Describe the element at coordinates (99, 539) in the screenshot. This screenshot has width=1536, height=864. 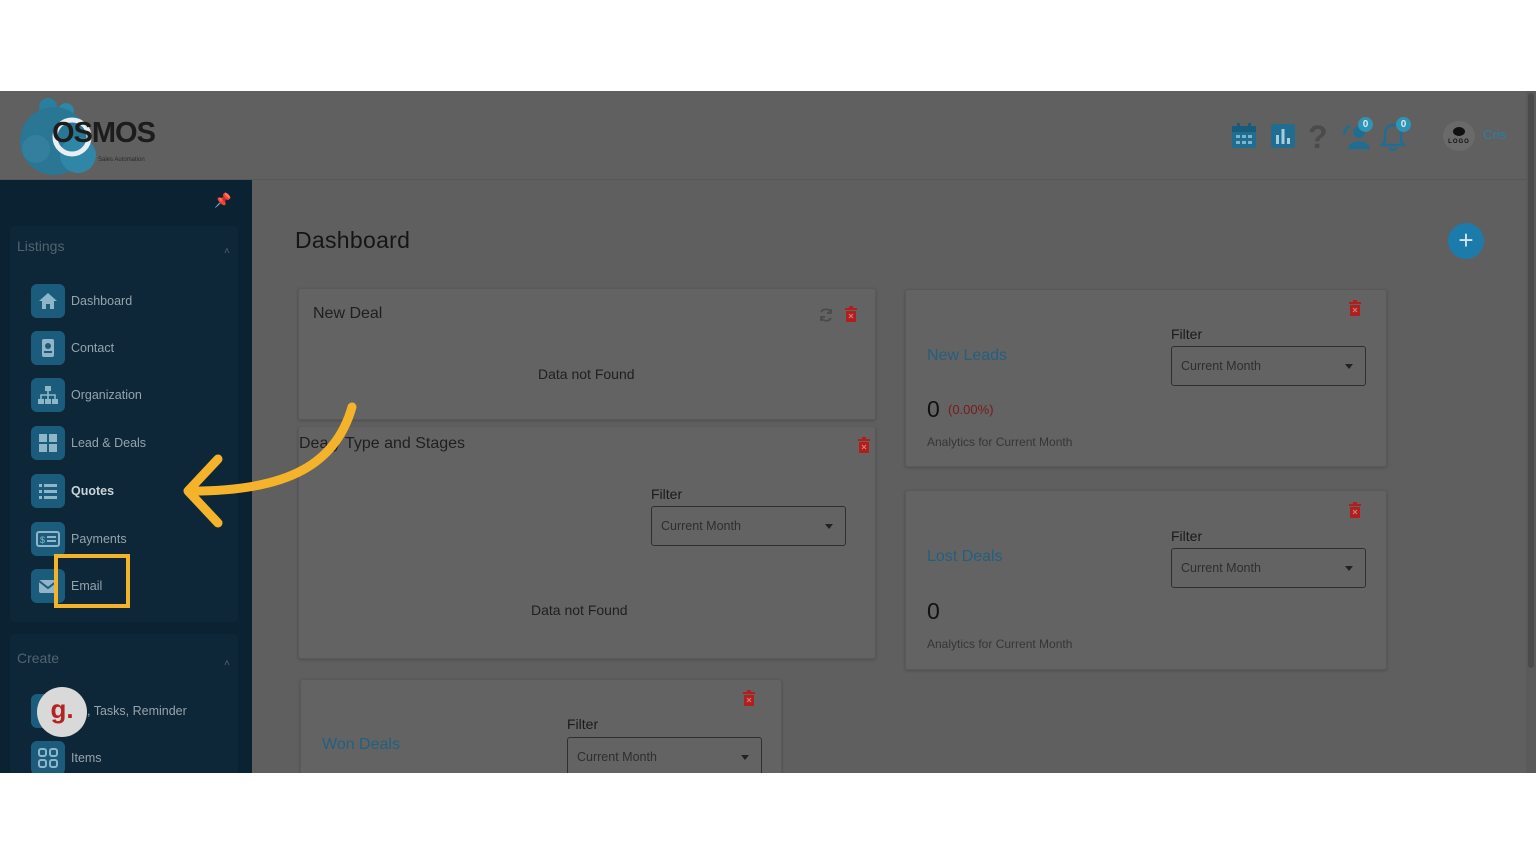
I see `sidebar-item-label: Payments` at that location.